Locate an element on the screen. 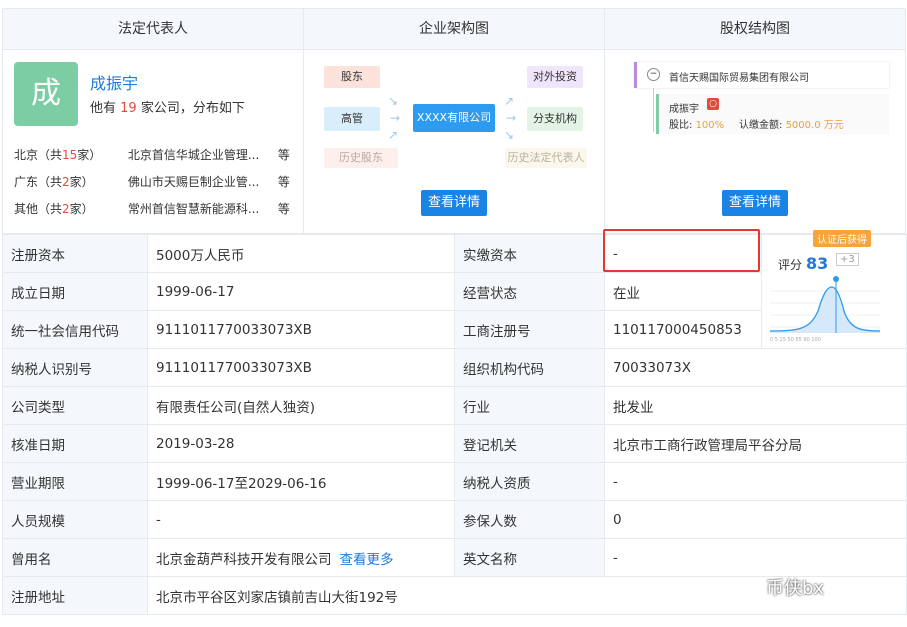 The width and height of the screenshot is (907, 627). table-row: 核准日期 2019-03-28 登记机关 北京市工商行政管理局平谷分局 is located at coordinates (454, 443).